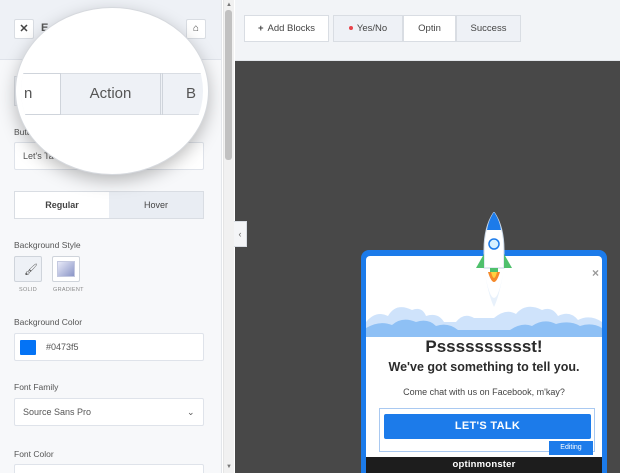 The height and width of the screenshot is (473, 620). I want to click on tab-hover: Hover, so click(156, 205).